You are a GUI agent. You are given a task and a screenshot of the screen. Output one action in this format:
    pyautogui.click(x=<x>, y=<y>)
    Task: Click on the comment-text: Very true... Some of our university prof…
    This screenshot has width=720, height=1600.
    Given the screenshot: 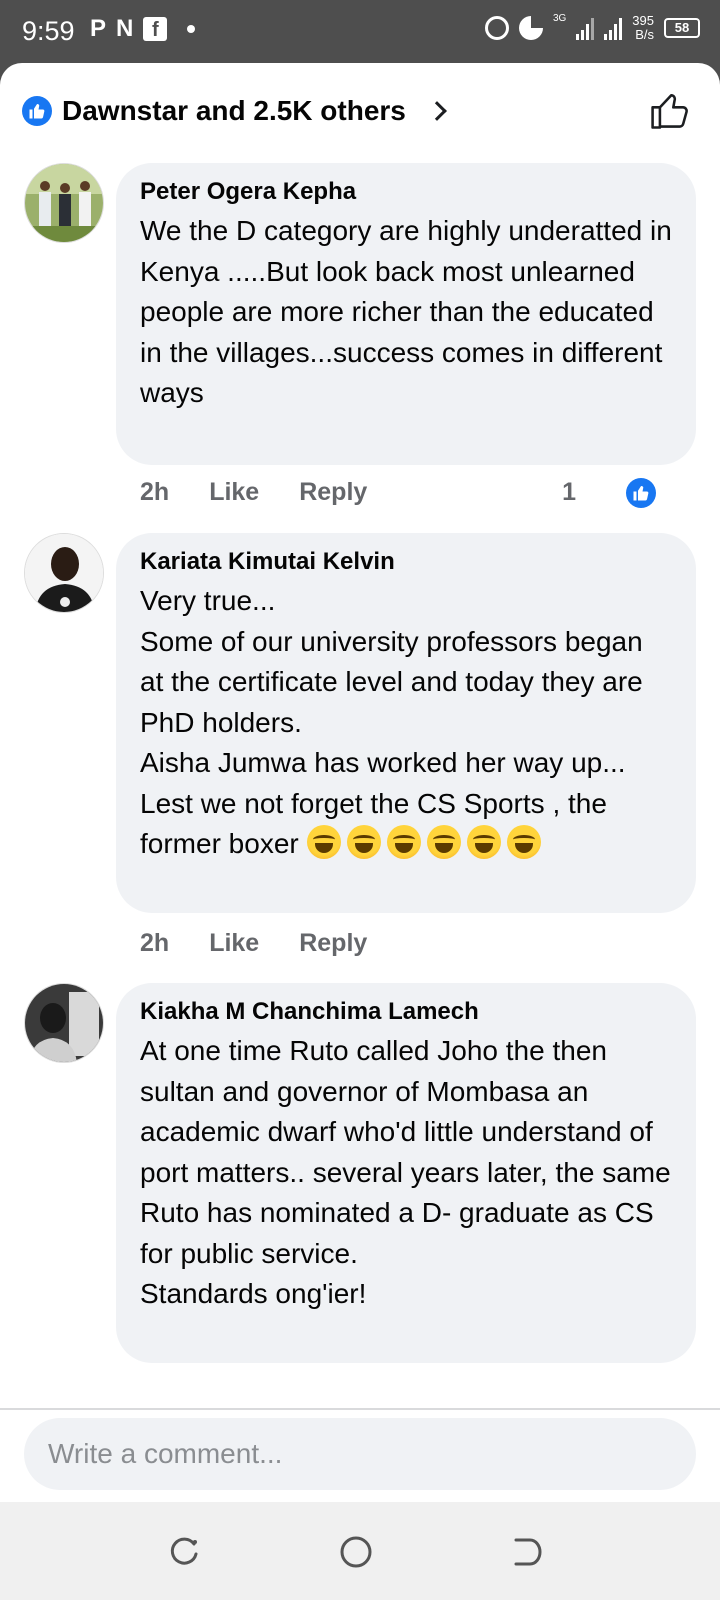 What is the action you would take?
    pyautogui.click(x=406, y=723)
    